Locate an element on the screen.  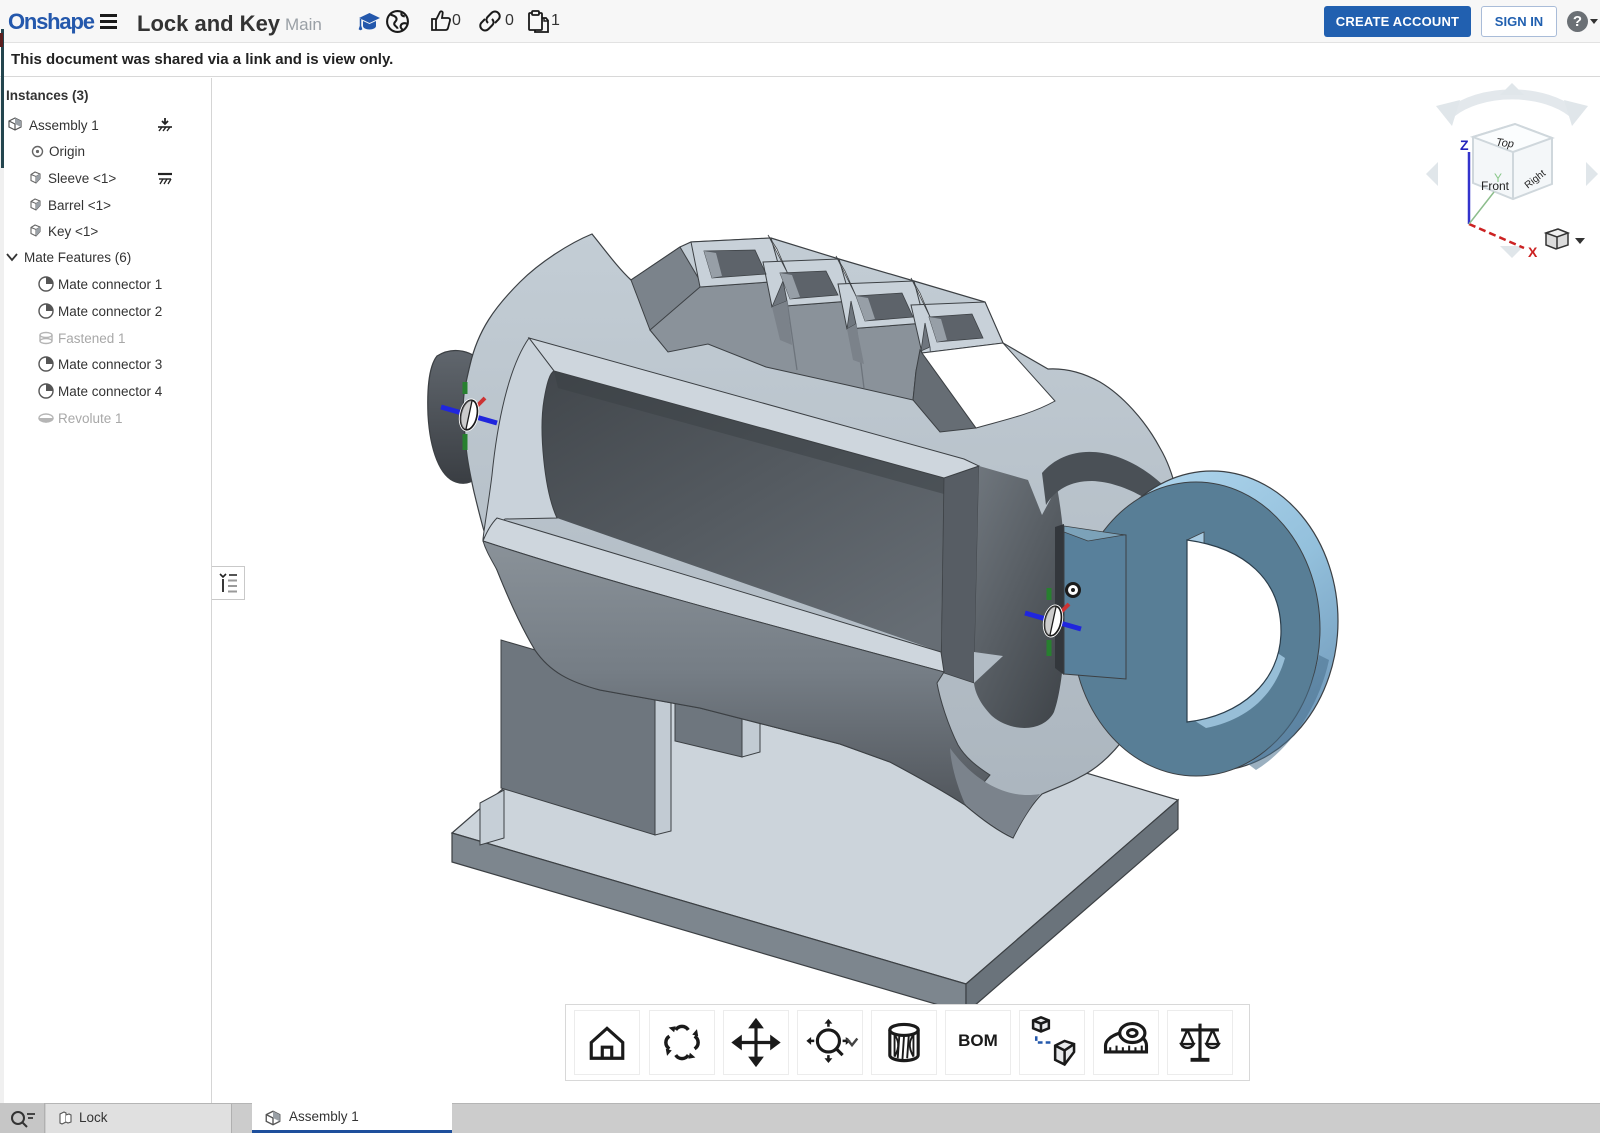
svg-text: X is located at coordinates (1533, 252).